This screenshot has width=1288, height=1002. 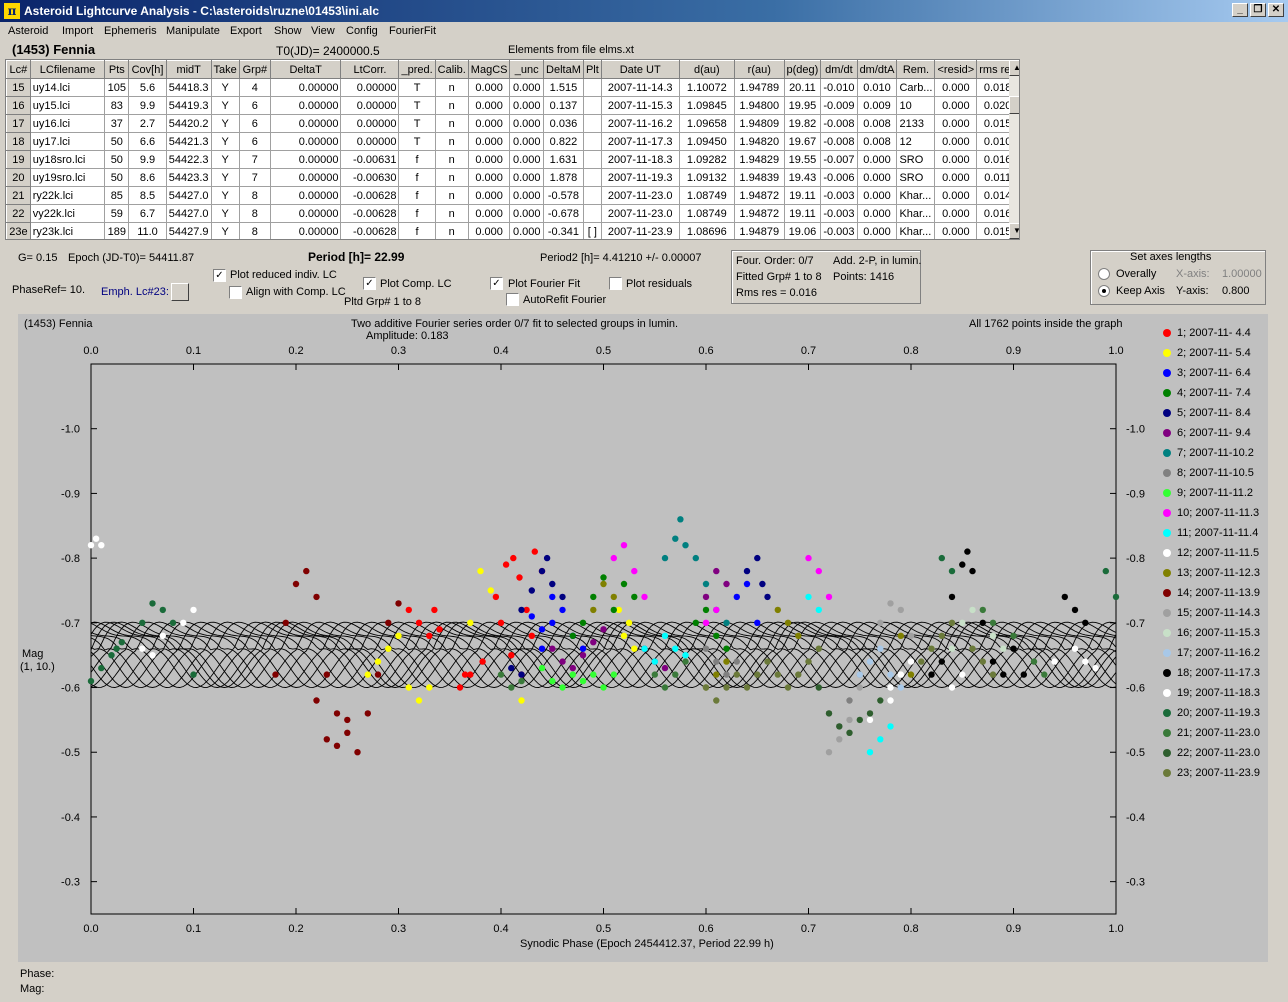 What do you see at coordinates (398, 351) in the screenshot?
I see `x-tick-label-top: 0.3` at bounding box center [398, 351].